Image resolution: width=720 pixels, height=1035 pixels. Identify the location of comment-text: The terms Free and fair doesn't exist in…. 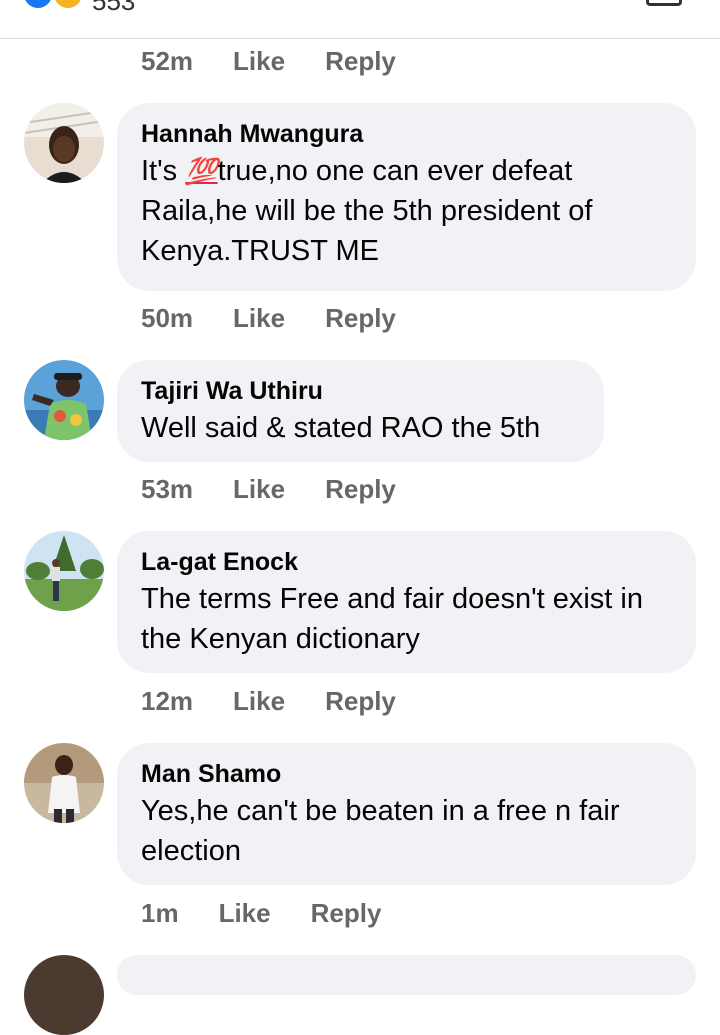
(392, 619).